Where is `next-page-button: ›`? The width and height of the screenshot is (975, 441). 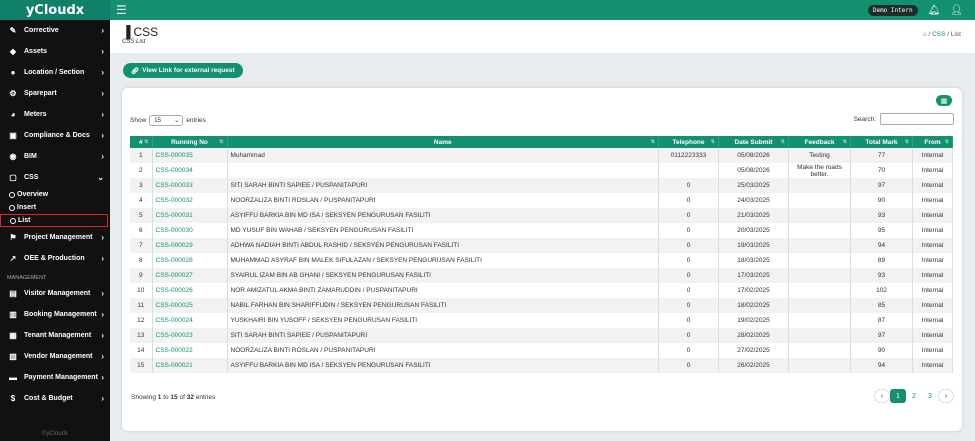 next-page-button: › is located at coordinates (946, 396).